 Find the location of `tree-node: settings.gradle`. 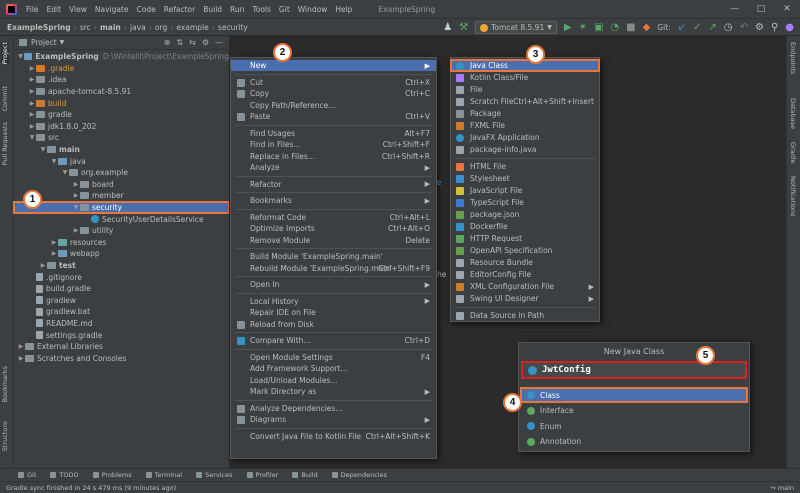

tree-node: settings.gradle is located at coordinates (121, 335).